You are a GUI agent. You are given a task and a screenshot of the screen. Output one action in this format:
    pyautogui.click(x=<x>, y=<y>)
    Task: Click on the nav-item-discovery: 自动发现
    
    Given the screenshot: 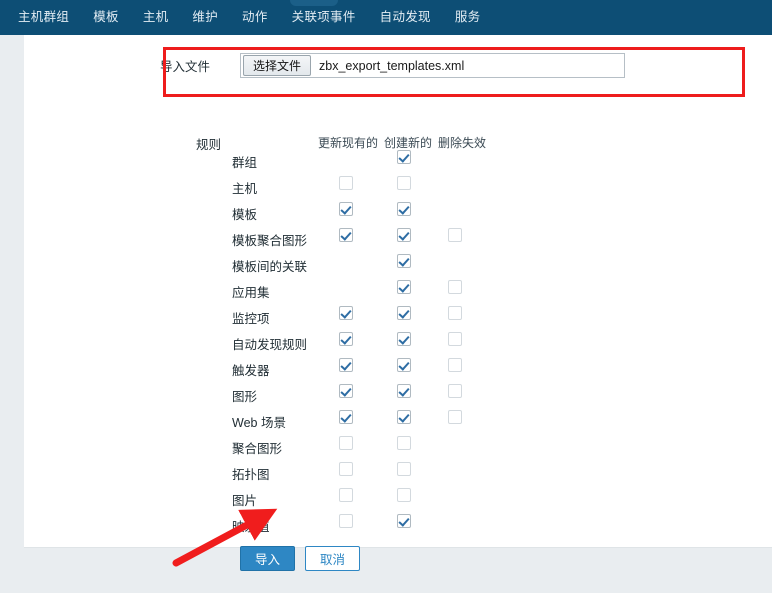 What is the action you would take?
    pyautogui.click(x=405, y=18)
    